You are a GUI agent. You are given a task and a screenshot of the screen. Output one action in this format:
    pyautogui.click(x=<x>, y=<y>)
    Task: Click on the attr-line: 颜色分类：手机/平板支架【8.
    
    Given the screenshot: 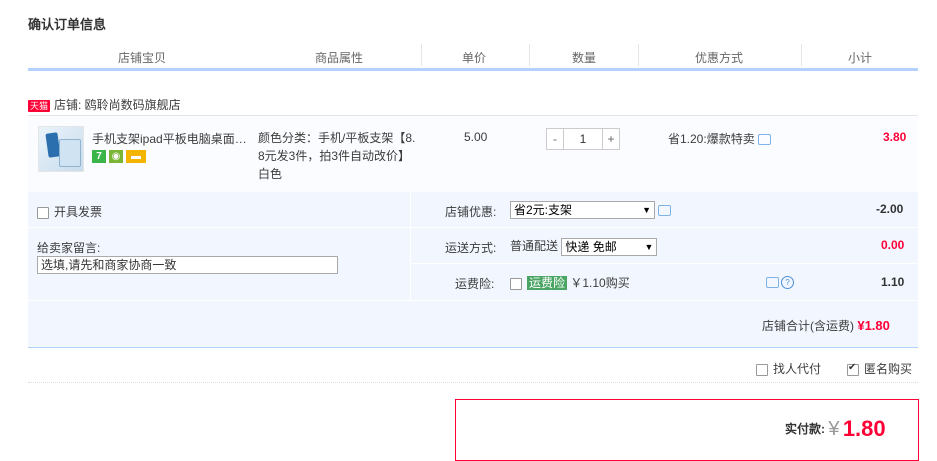 What is the action you would take?
    pyautogui.click(x=337, y=138)
    